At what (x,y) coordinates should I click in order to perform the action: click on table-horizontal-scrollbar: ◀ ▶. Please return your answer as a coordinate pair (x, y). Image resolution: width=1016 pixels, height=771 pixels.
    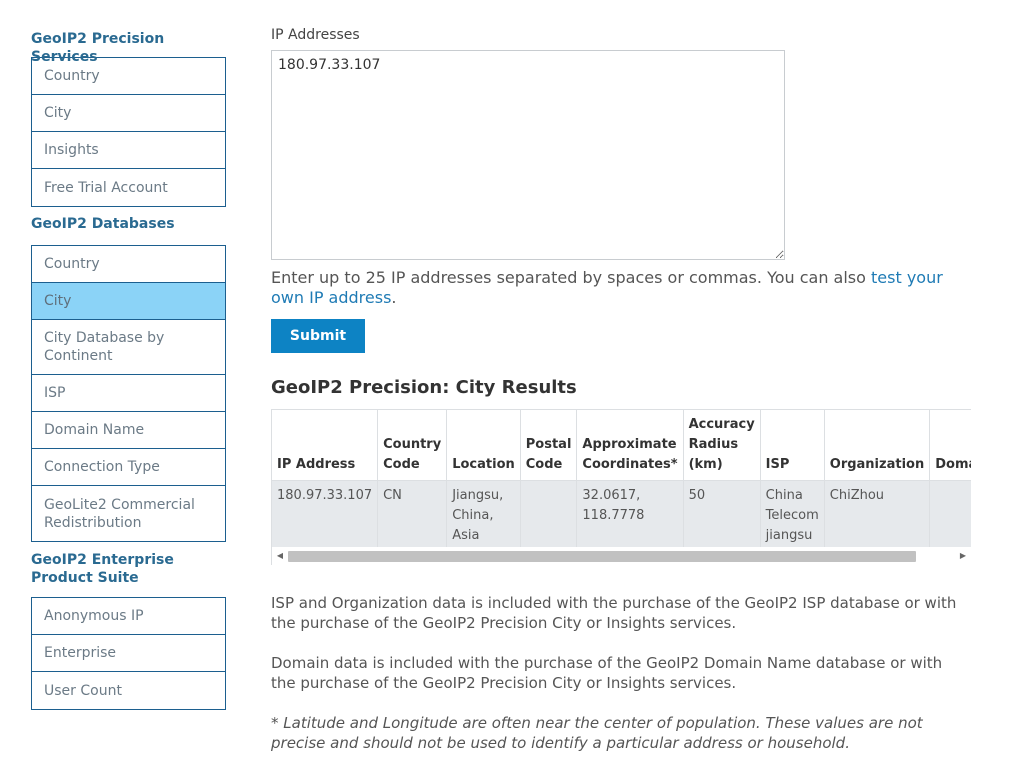
    Looking at the image, I should click on (621, 556).